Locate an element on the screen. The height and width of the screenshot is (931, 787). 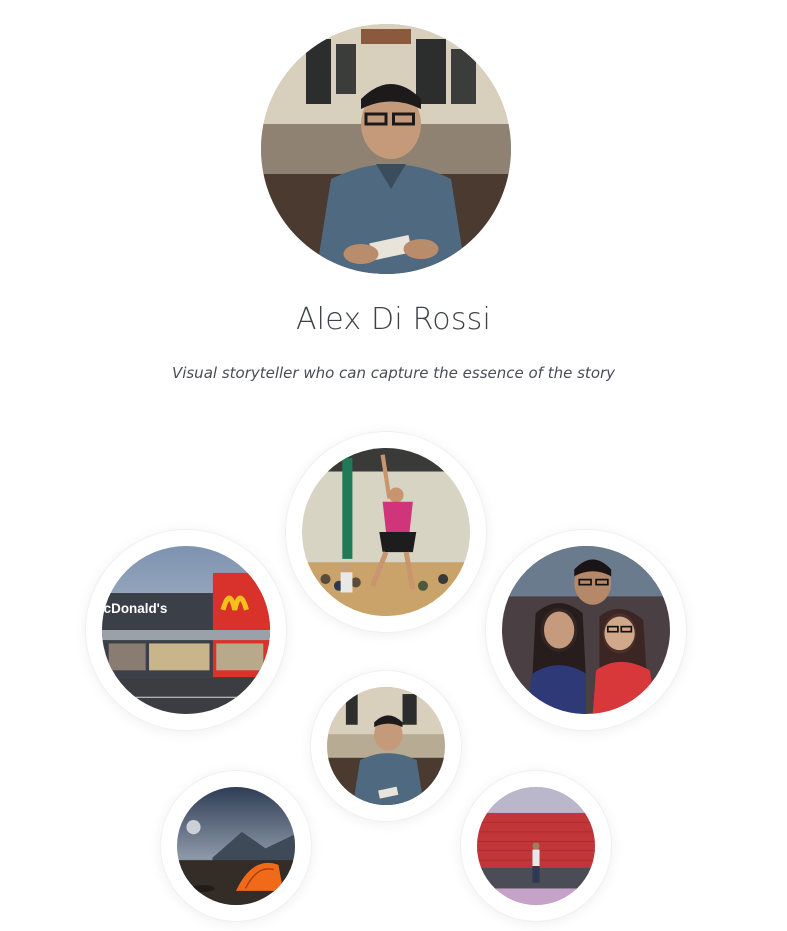
gallery-item-brickwall is located at coordinates (536, 846).